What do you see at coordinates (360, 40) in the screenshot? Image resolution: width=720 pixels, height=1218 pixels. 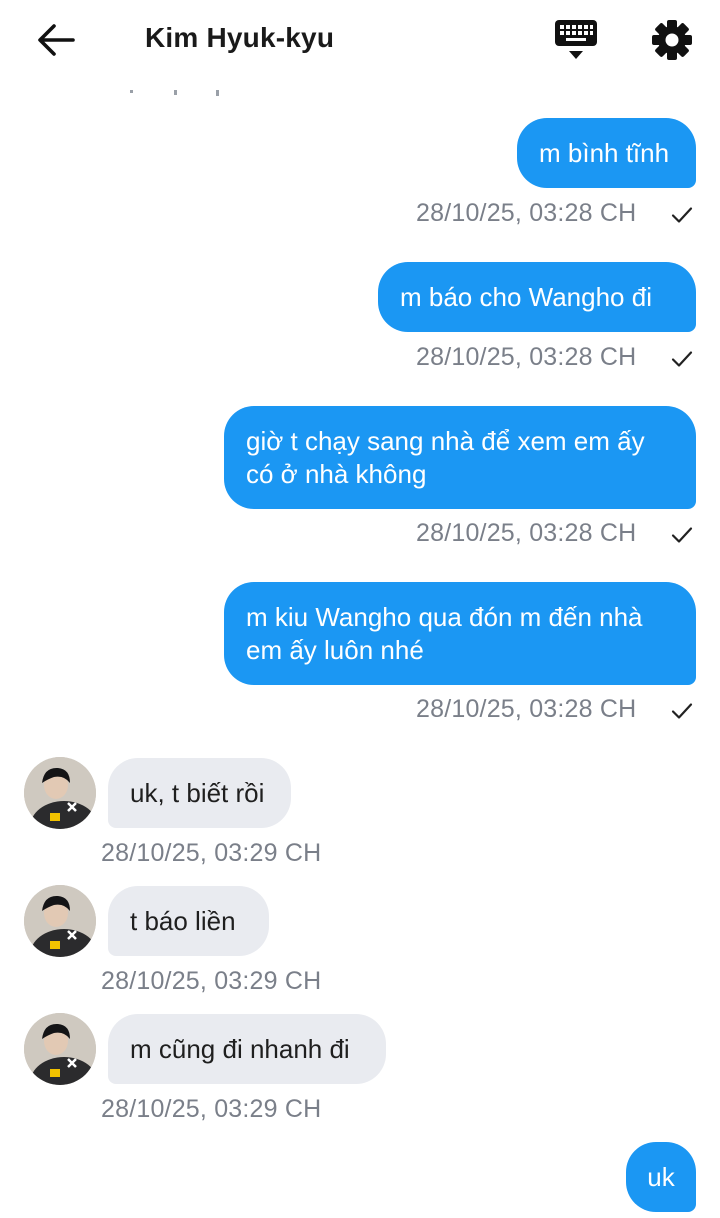 I see `chat-header: Kim Hyuk-kyu` at bounding box center [360, 40].